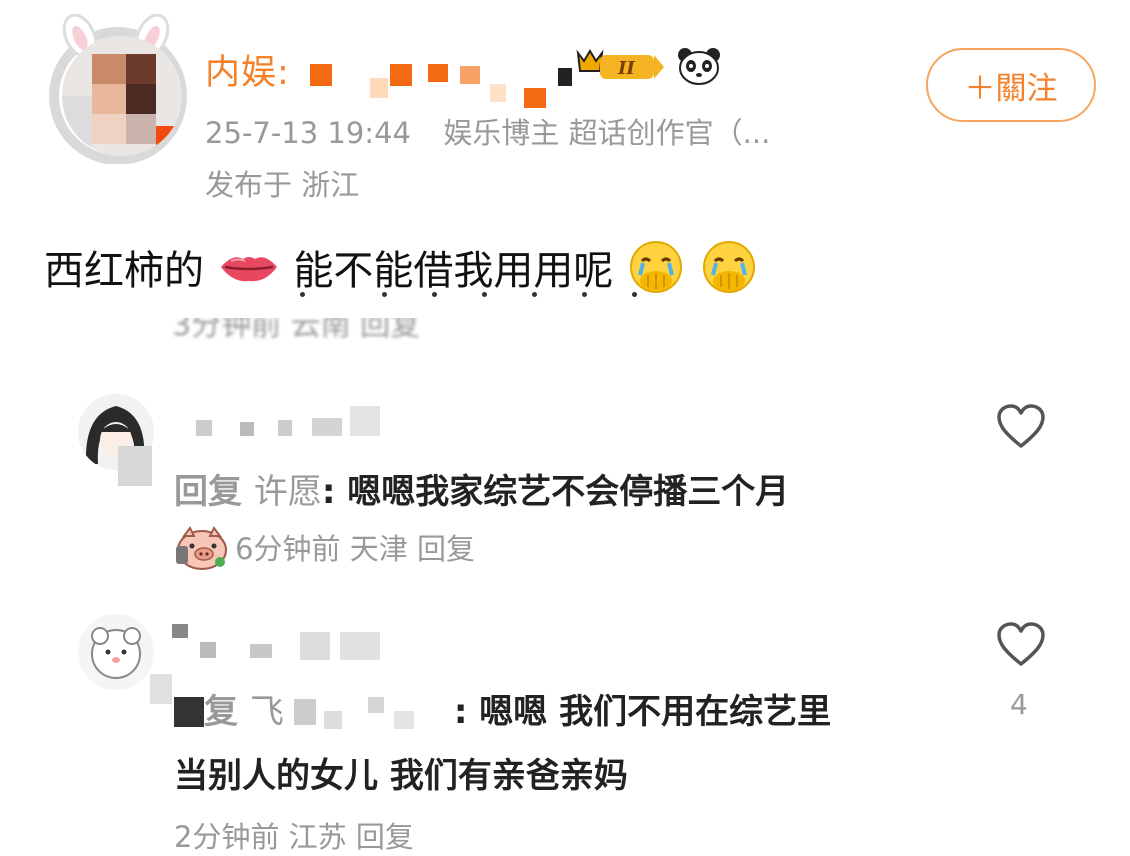 Image resolution: width=1130 pixels, height=856 pixels. I want to click on like-count: 4, so click(1019, 704).